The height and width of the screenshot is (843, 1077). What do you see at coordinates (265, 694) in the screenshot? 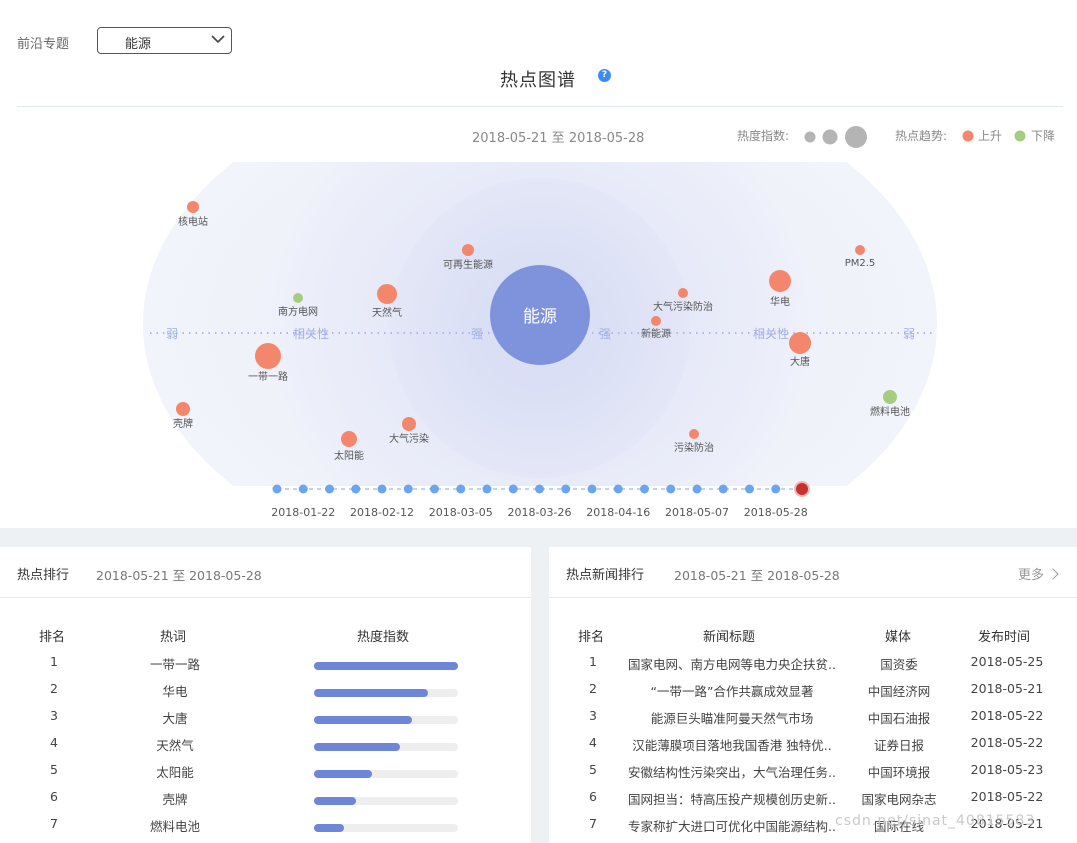
I see `table-row: 2 华电` at bounding box center [265, 694].